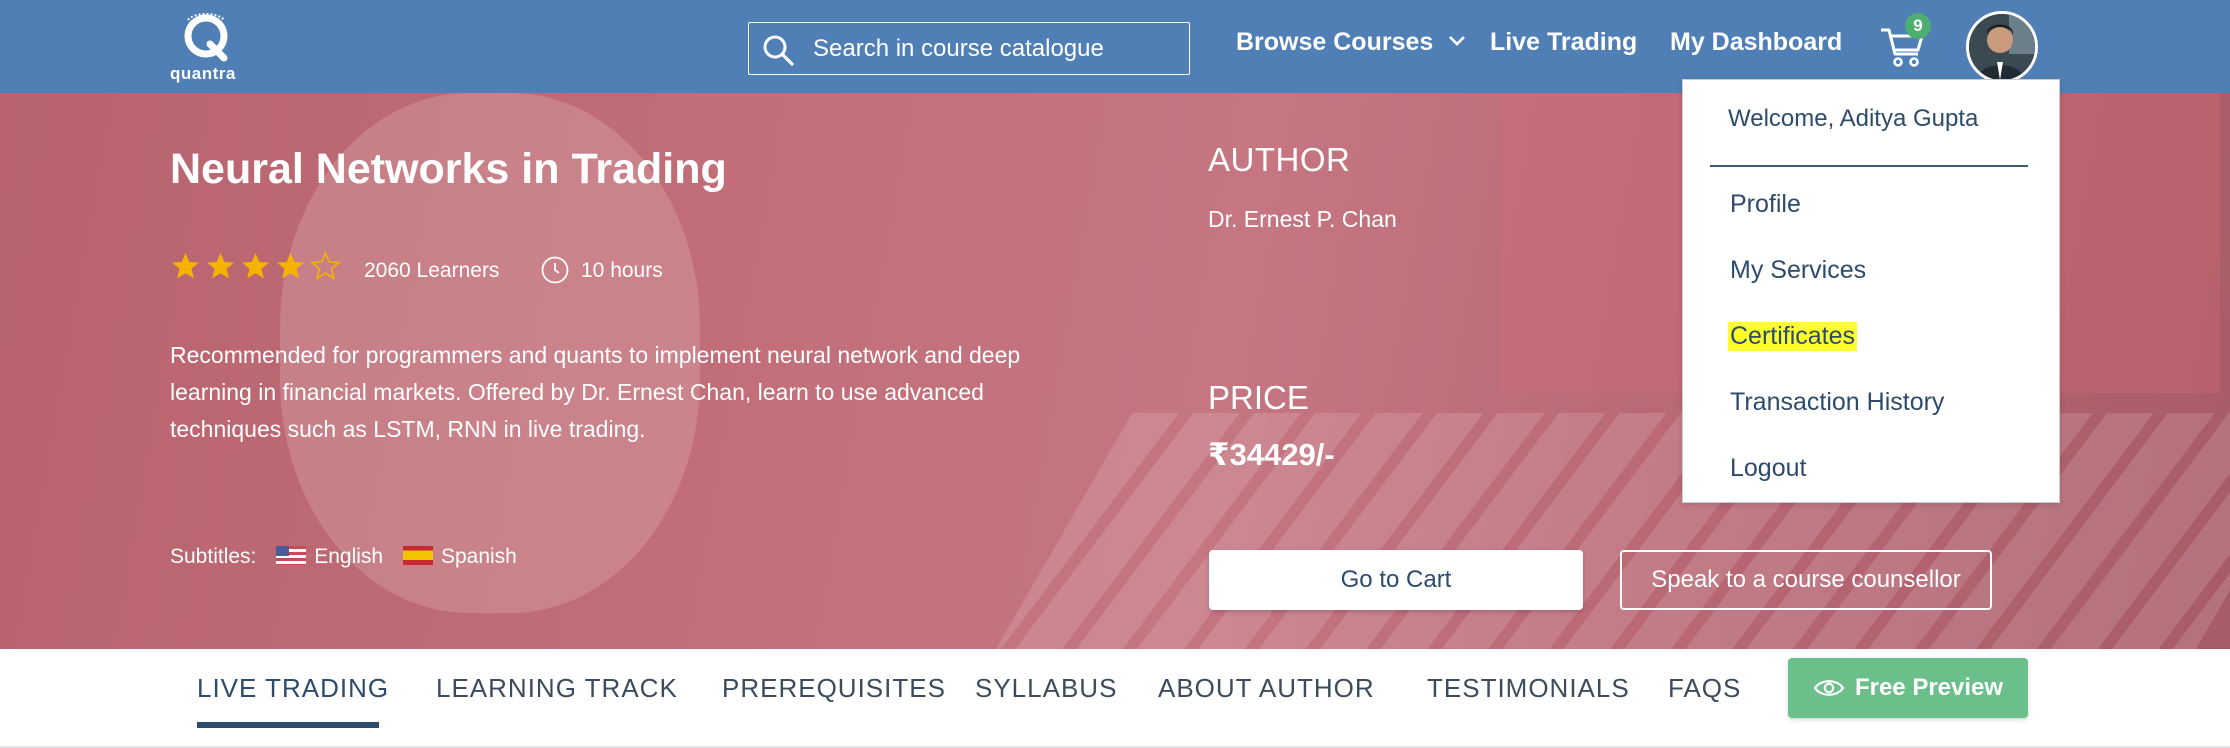 The width and height of the screenshot is (2230, 748). What do you see at coordinates (778, 50) in the screenshot?
I see `search-icon` at bounding box center [778, 50].